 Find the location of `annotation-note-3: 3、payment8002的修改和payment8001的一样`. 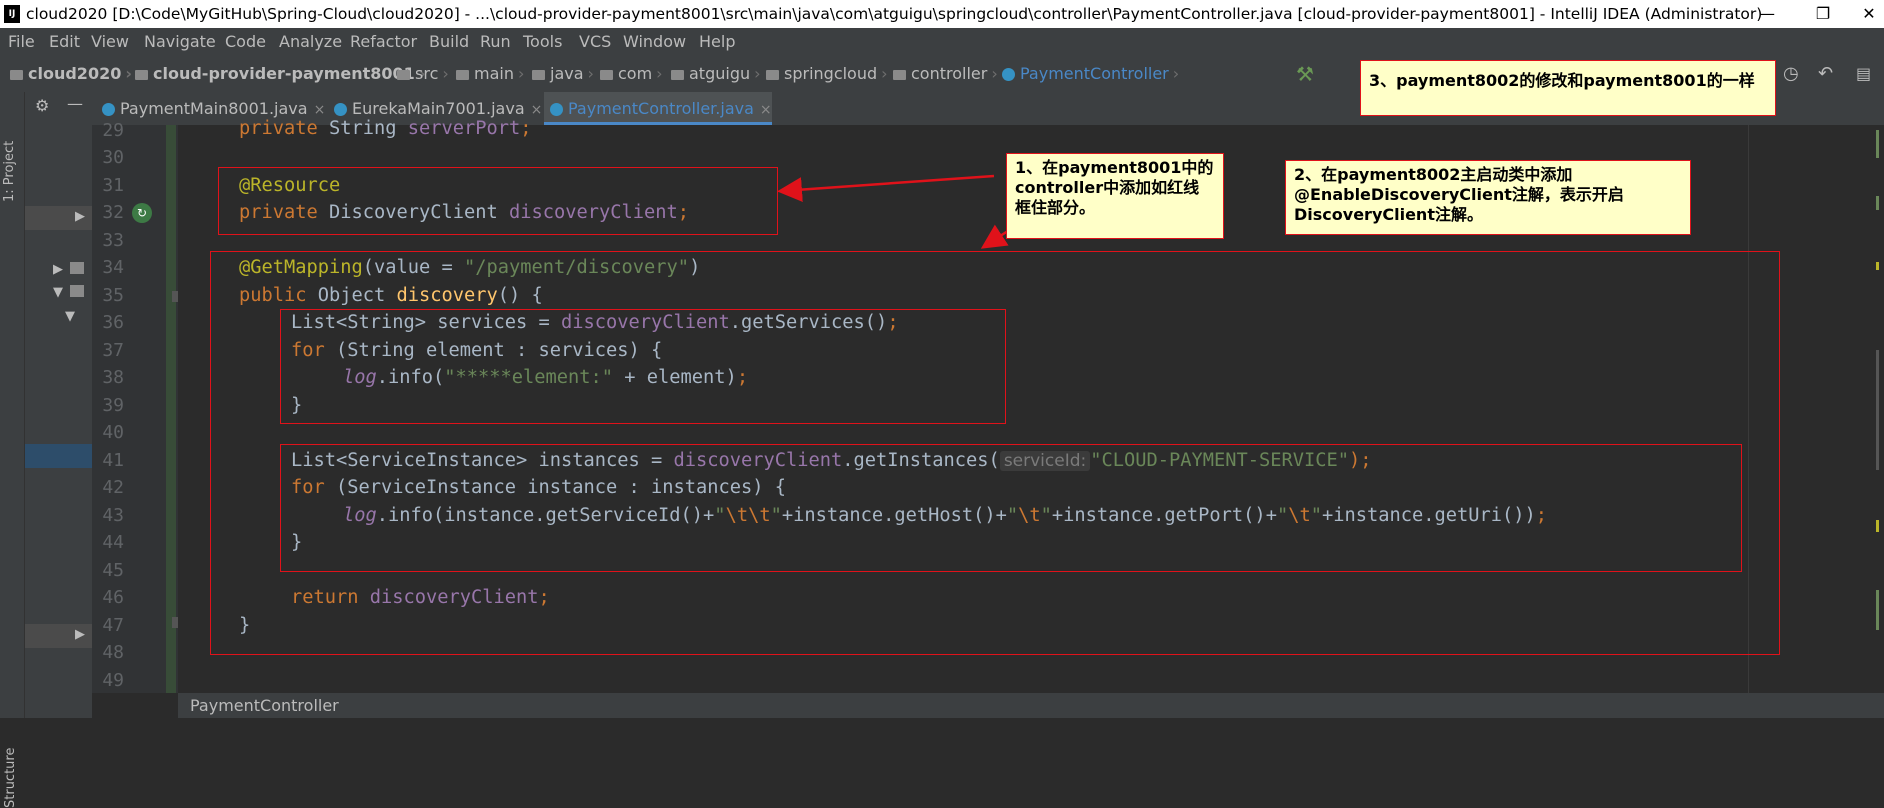

annotation-note-3: 3、payment8002的修改和payment8001的一样 is located at coordinates (1568, 88).